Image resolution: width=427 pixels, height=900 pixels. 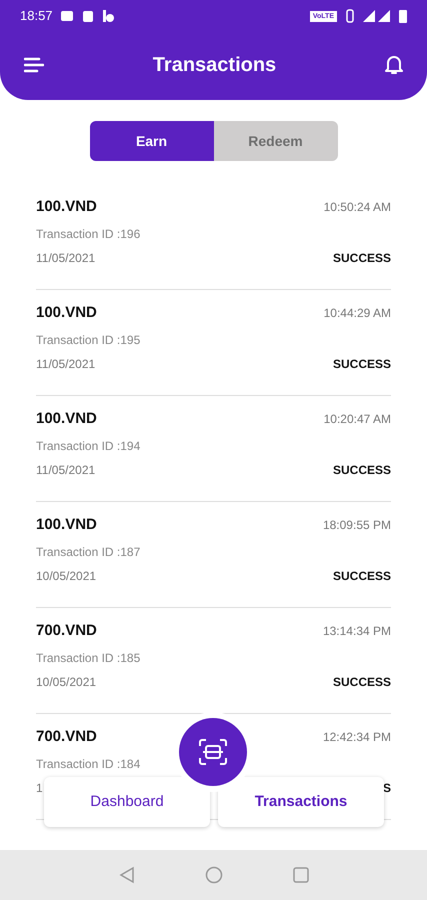 What do you see at coordinates (357, 313) in the screenshot?
I see `time-text: 10:44:29 AM` at bounding box center [357, 313].